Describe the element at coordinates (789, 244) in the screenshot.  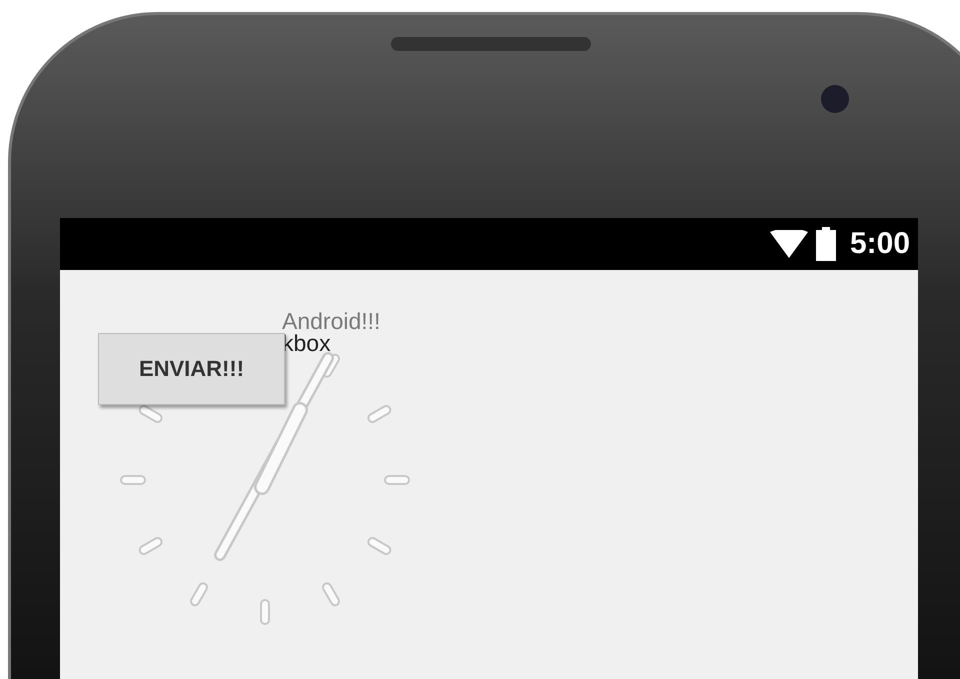
I see `wifi-icon` at that location.